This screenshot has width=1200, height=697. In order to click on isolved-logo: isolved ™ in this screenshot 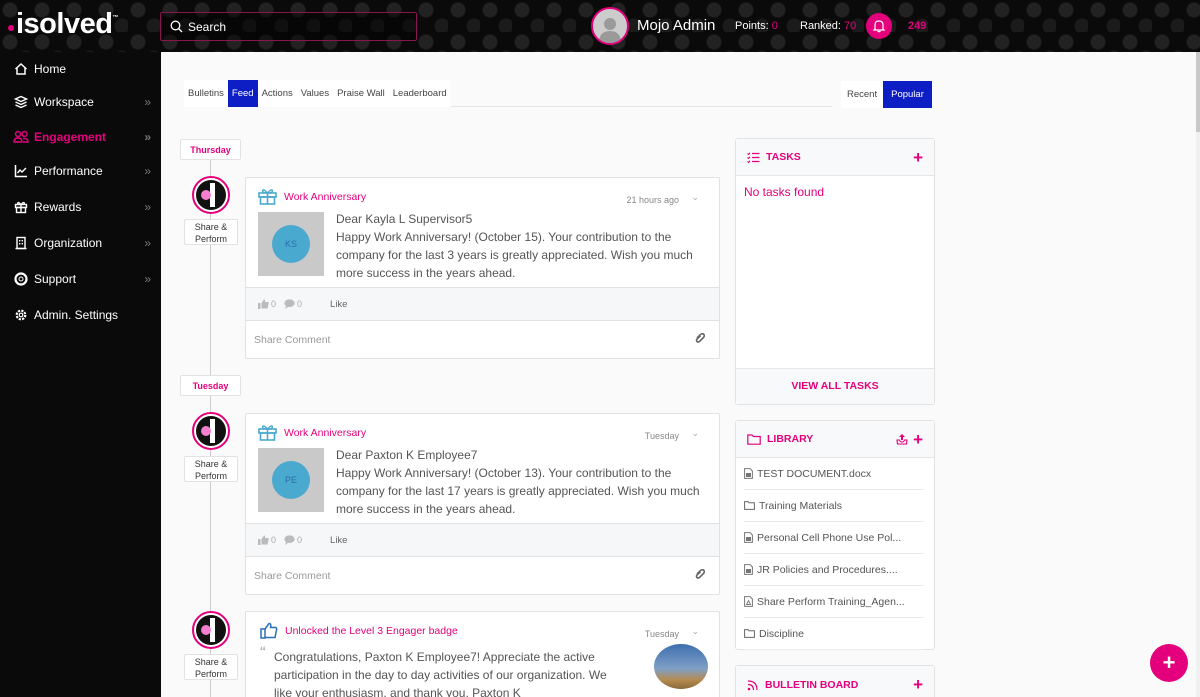, I will do `click(63, 24)`.